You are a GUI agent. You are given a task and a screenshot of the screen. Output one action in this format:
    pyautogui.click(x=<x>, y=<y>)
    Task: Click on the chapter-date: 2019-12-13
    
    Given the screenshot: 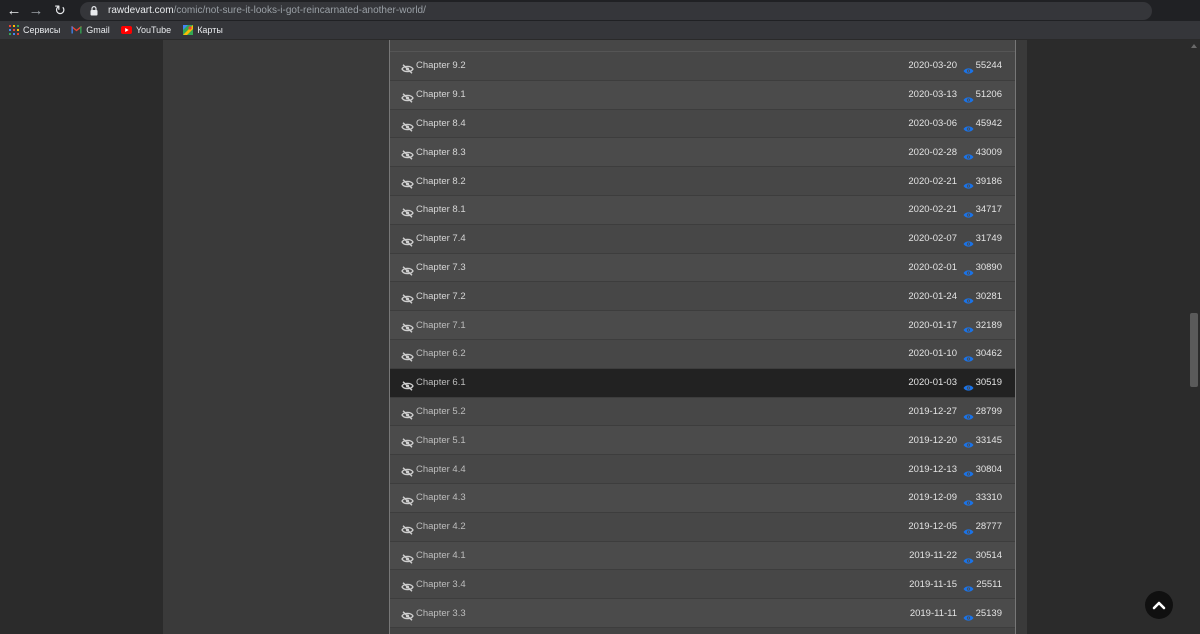 What is the action you would take?
    pyautogui.click(x=932, y=469)
    